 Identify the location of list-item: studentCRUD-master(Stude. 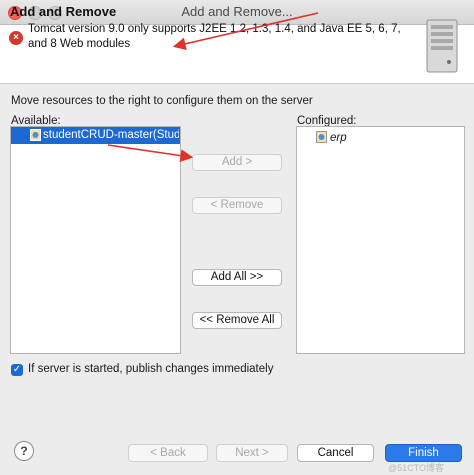
(95, 135).